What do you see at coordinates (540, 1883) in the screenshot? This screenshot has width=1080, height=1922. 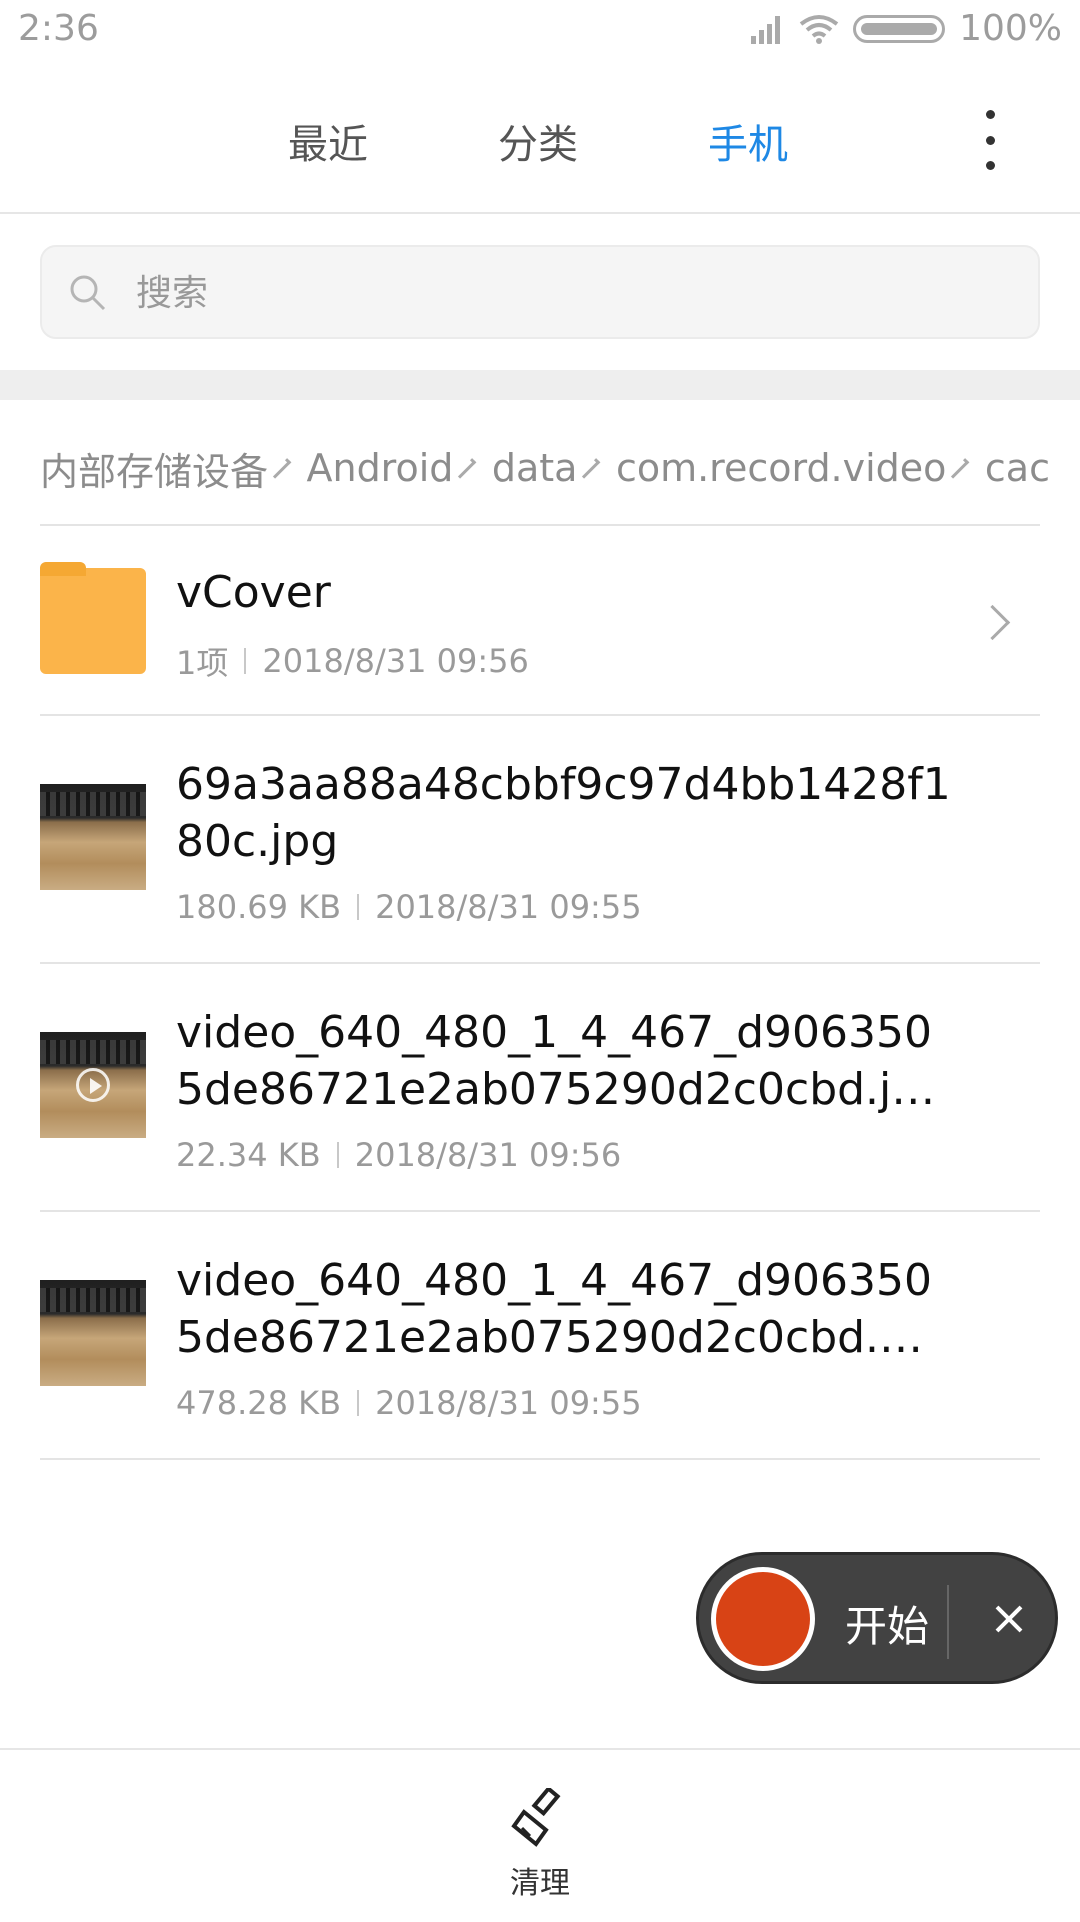 I see `clean-label: 清理` at bounding box center [540, 1883].